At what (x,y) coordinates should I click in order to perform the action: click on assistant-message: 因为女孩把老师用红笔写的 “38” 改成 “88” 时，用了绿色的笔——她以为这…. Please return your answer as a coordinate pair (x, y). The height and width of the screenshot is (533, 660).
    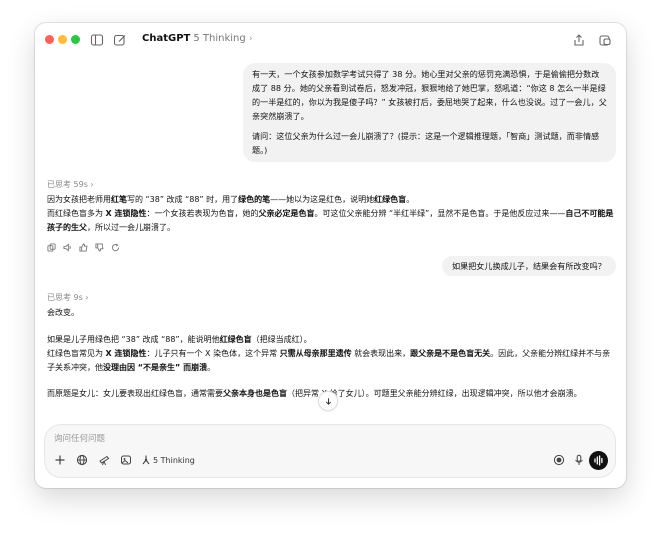
    Looking at the image, I should click on (331, 214).